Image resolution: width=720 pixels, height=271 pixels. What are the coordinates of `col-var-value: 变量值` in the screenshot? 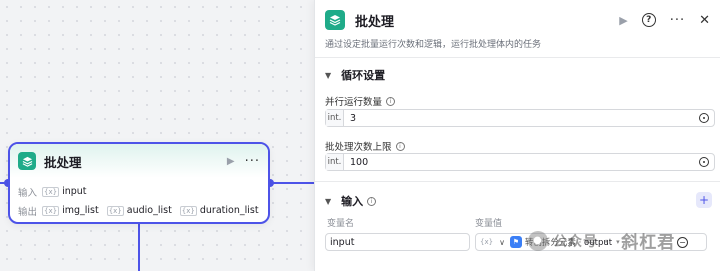 It's located at (489, 224).